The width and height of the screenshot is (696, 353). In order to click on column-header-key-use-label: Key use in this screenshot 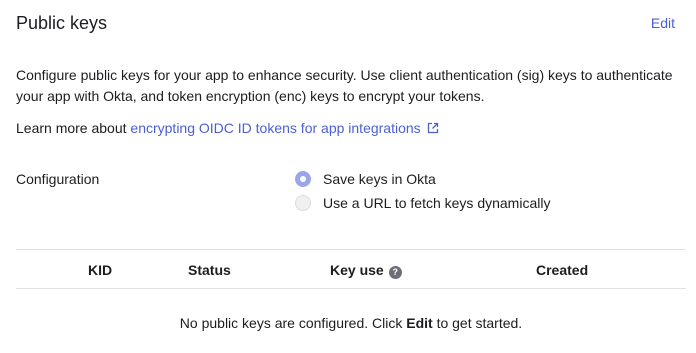, I will do `click(357, 270)`.